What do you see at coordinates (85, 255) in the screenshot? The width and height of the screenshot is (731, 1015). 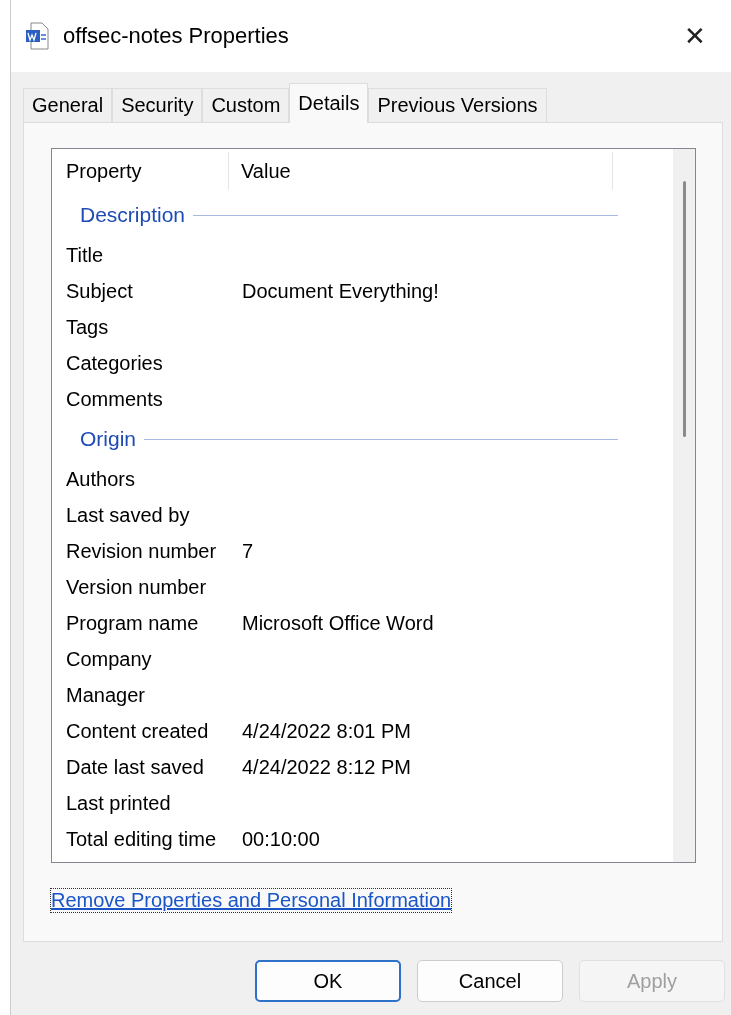 I see `property-name: Title` at bounding box center [85, 255].